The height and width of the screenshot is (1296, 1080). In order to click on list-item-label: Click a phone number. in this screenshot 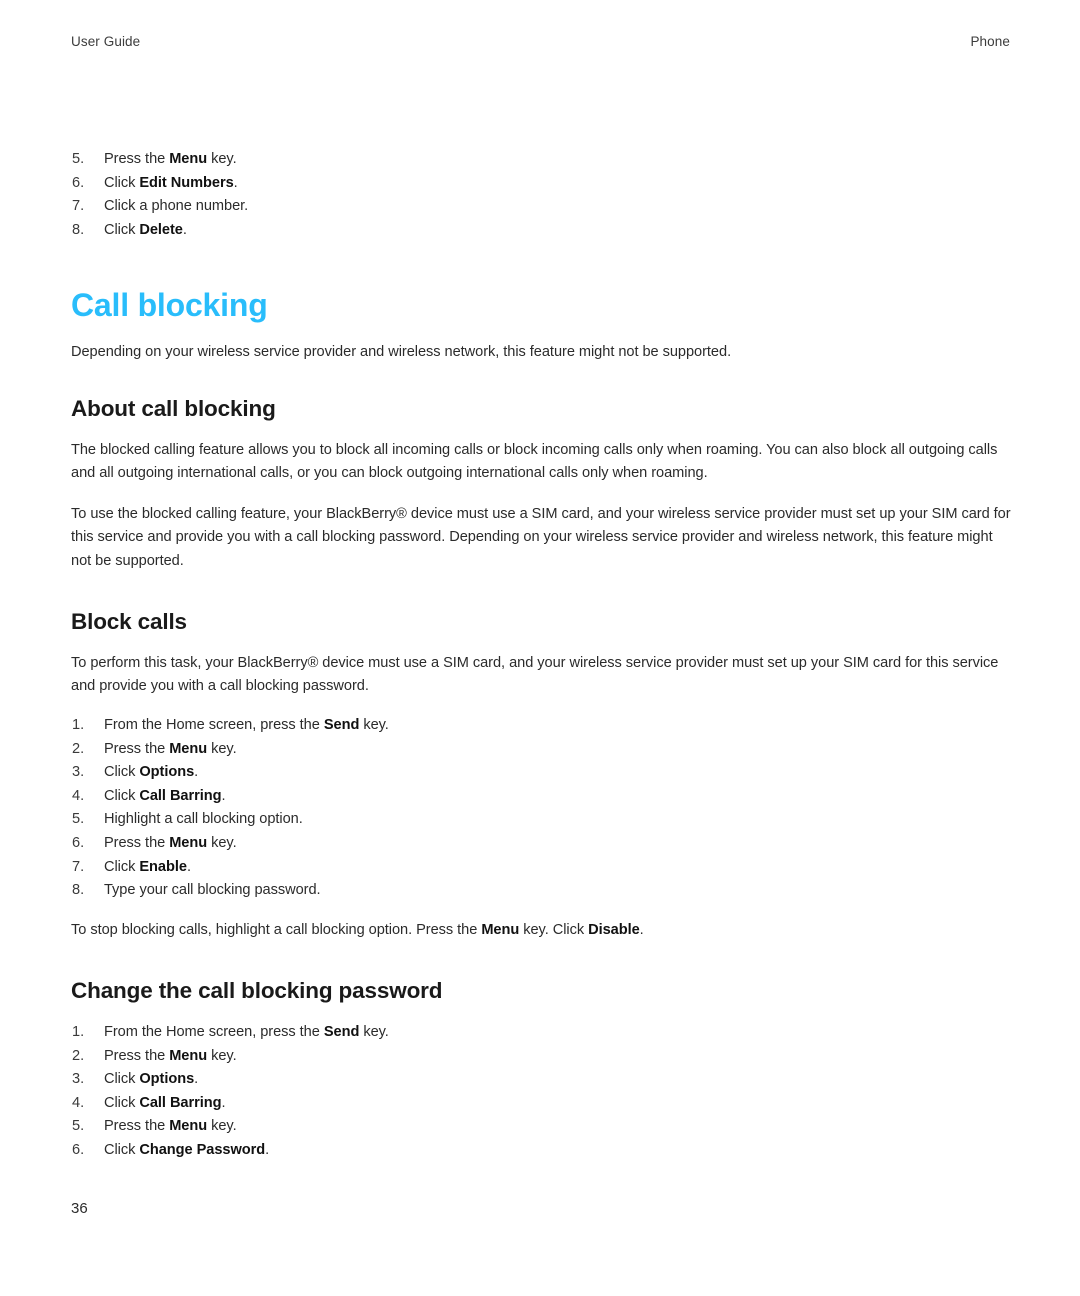, I will do `click(176, 206)`.